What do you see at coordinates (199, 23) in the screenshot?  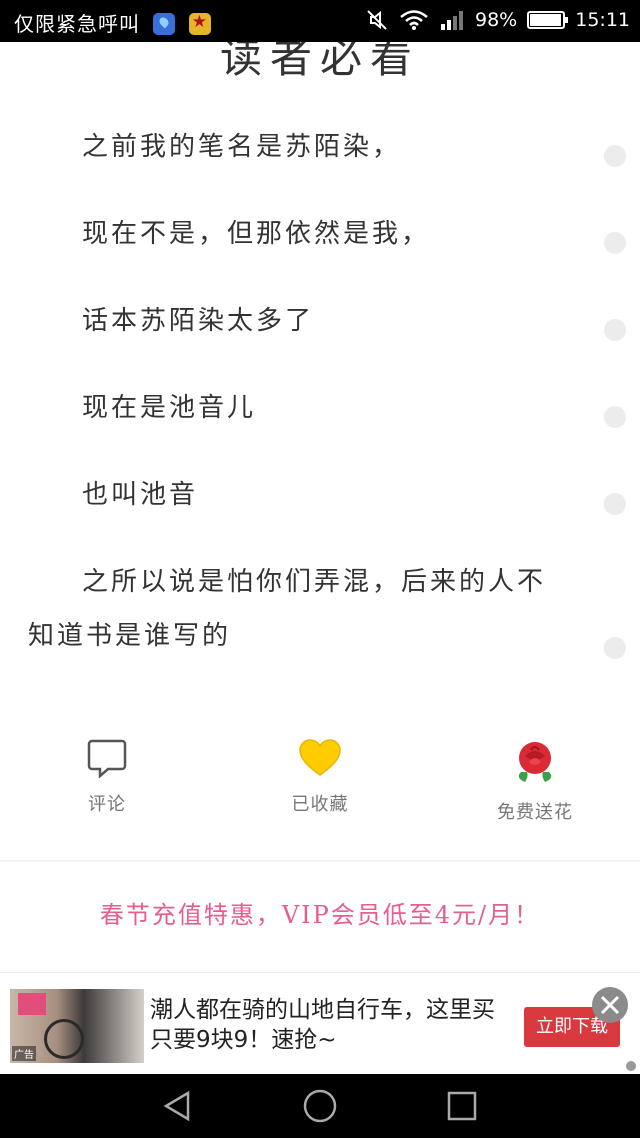 I see `star-badge-icon` at bounding box center [199, 23].